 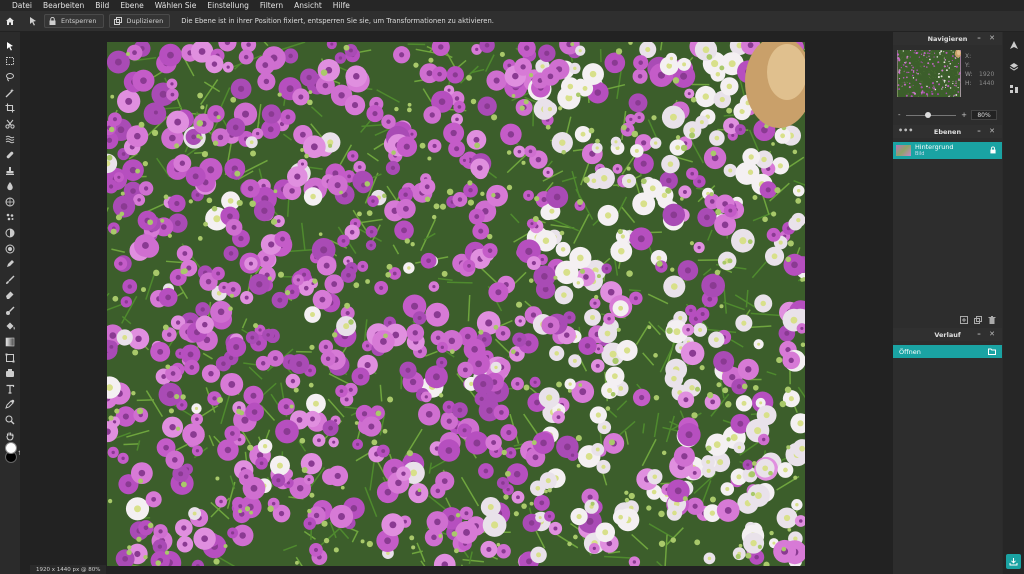 What do you see at coordinates (117, 21) in the screenshot?
I see `duplicate-icon` at bounding box center [117, 21].